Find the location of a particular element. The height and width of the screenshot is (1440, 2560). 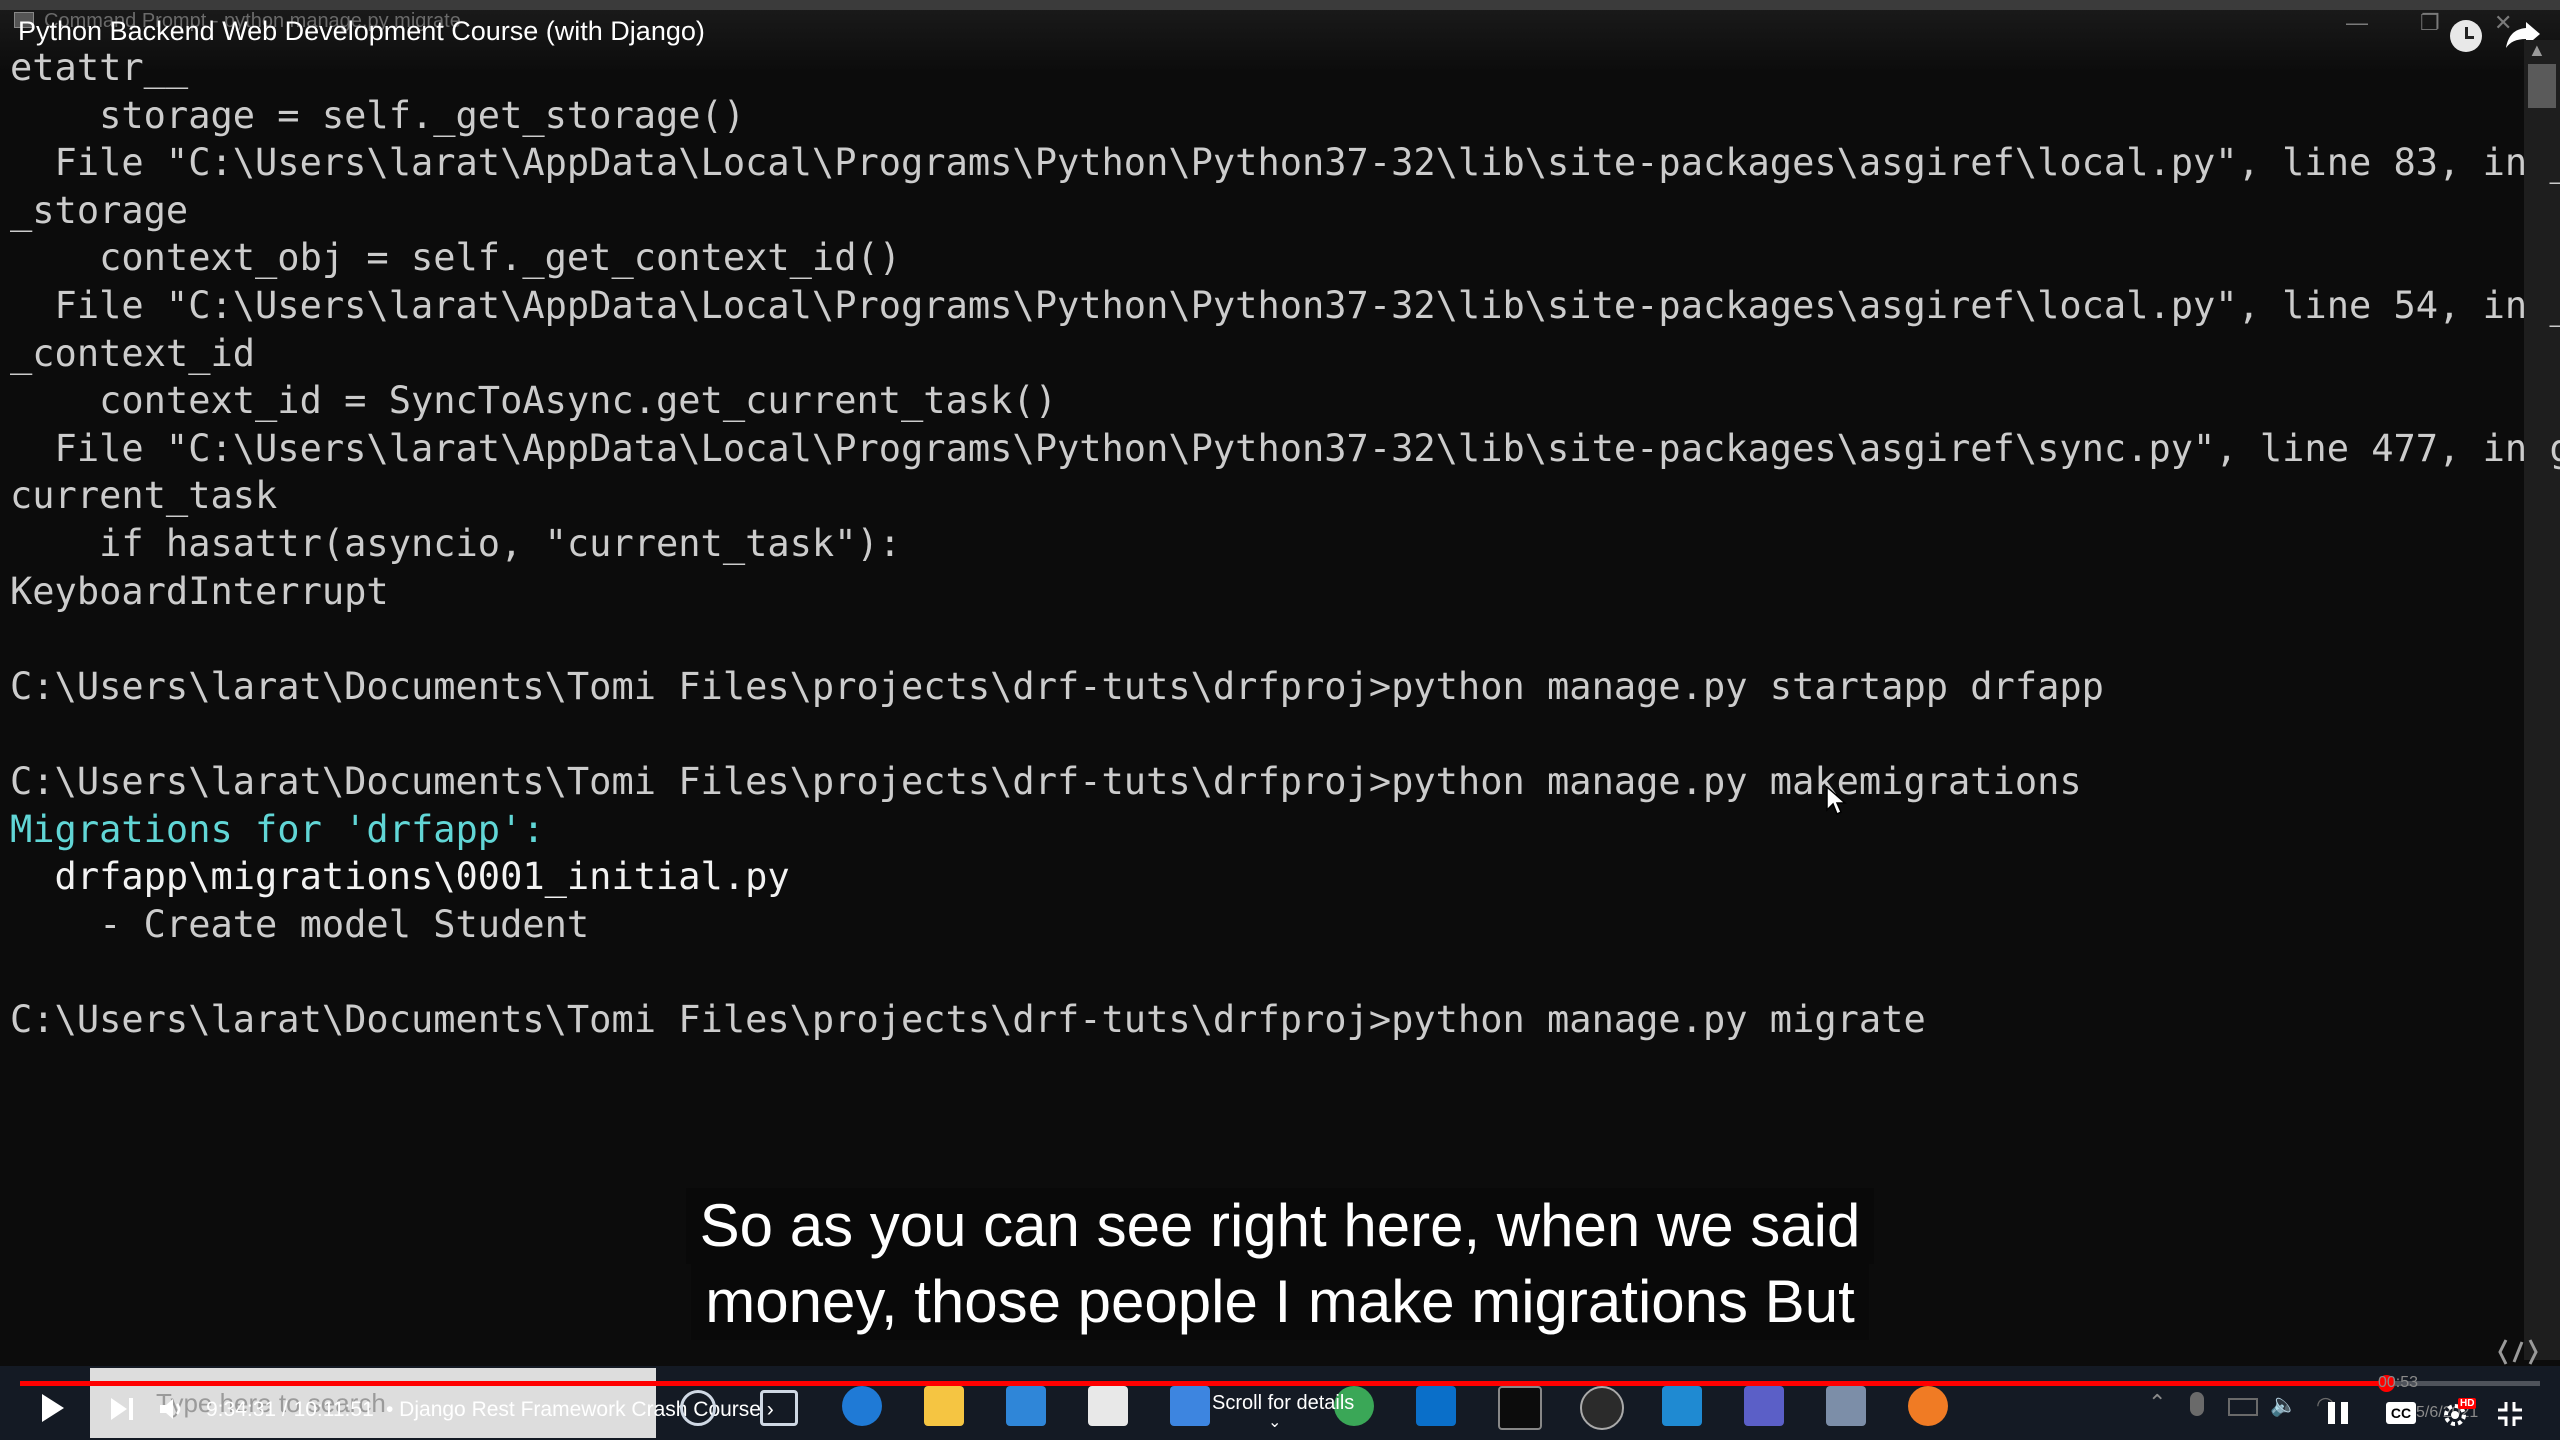

console-line: context_obj = self._get_context_id() is located at coordinates (456, 258).